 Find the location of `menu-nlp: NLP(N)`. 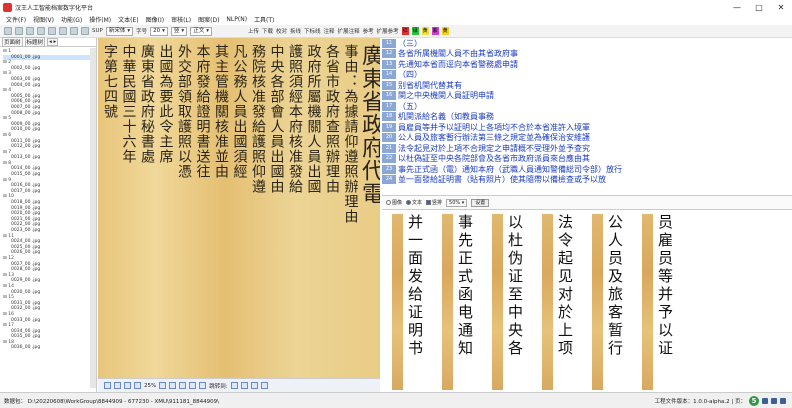

menu-nlp: NLP(N) is located at coordinates (236, 19).